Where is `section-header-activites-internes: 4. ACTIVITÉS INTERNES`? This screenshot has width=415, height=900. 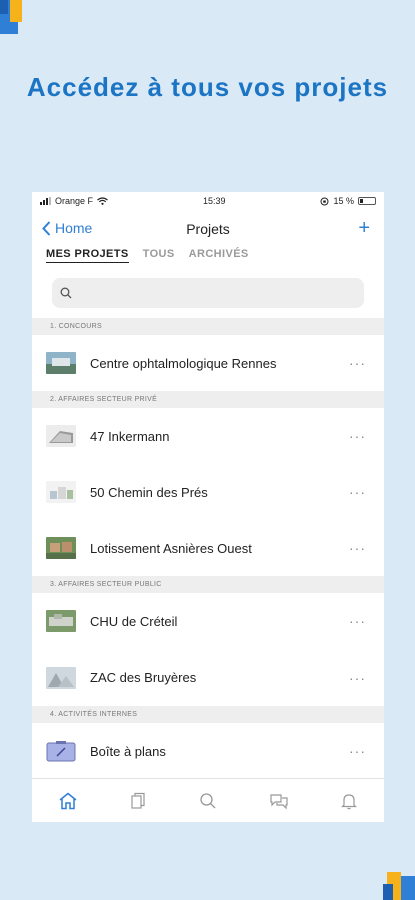 section-header-activites-internes: 4. ACTIVITÉS INTERNES is located at coordinates (208, 714).